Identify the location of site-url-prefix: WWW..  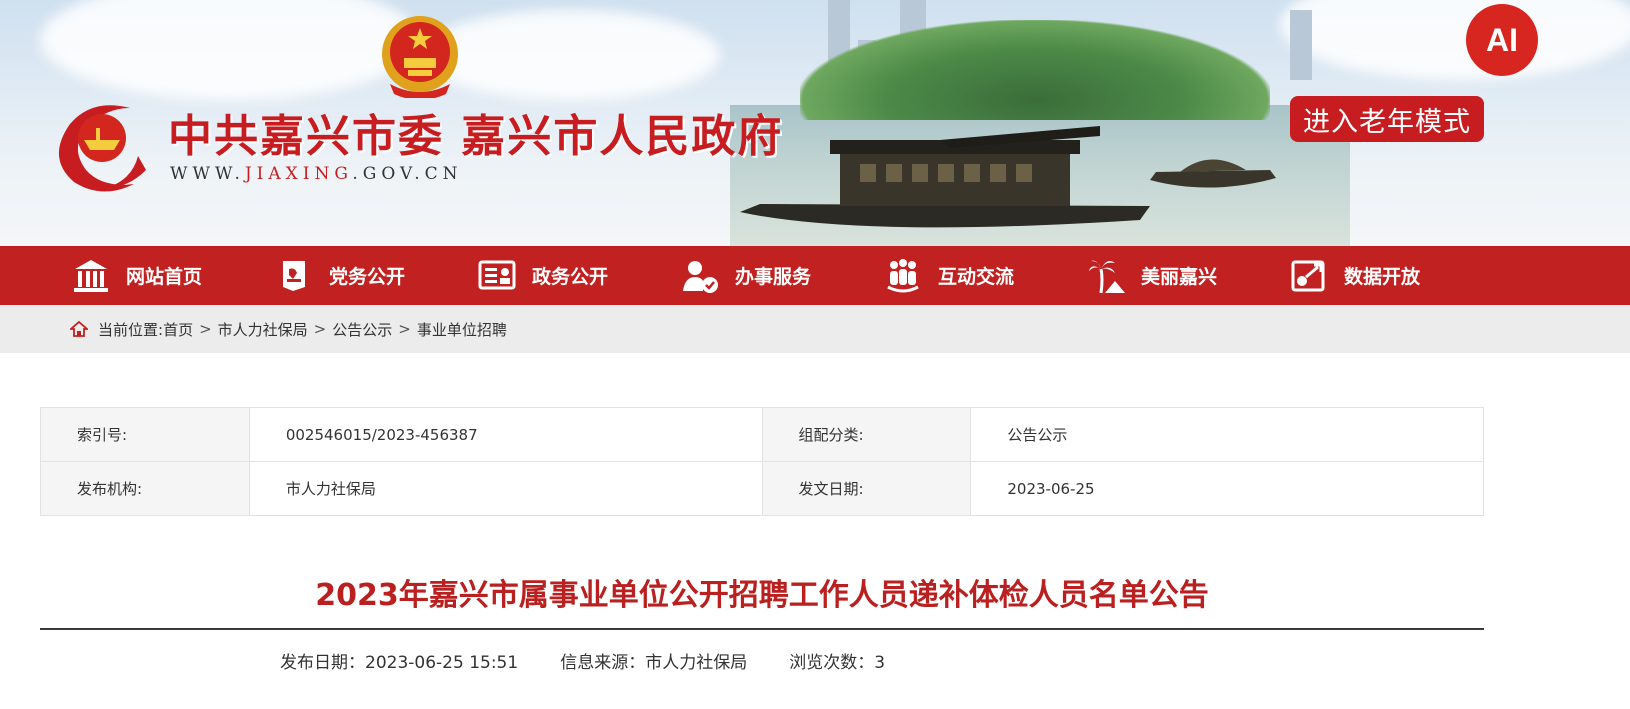
(207, 174).